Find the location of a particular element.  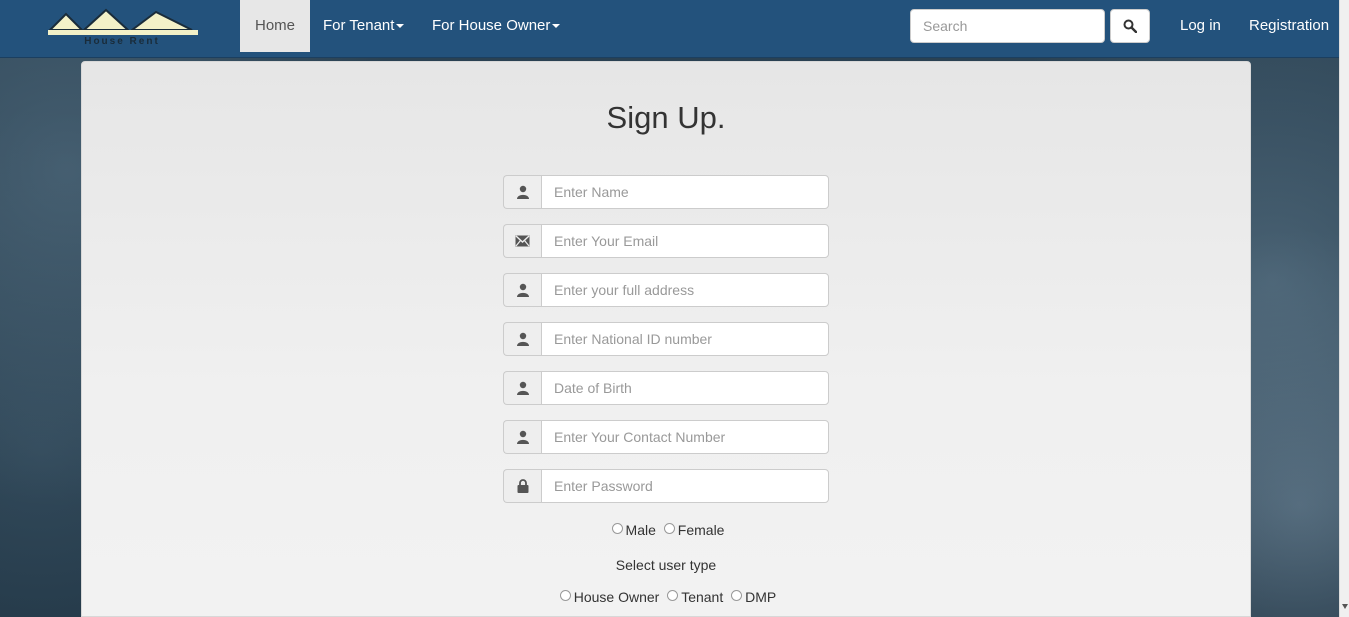

dmp-radio is located at coordinates (737, 595).